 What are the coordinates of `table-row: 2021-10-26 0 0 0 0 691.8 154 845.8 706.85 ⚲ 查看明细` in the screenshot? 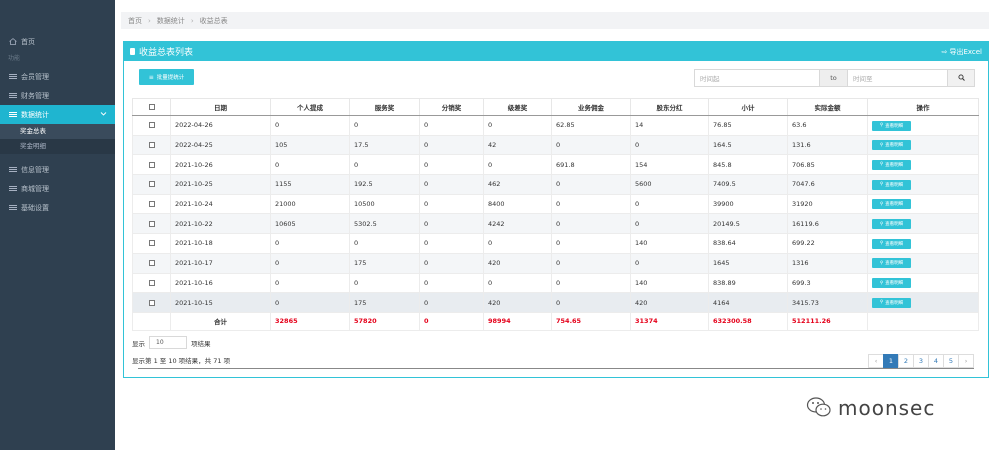 It's located at (555, 165).